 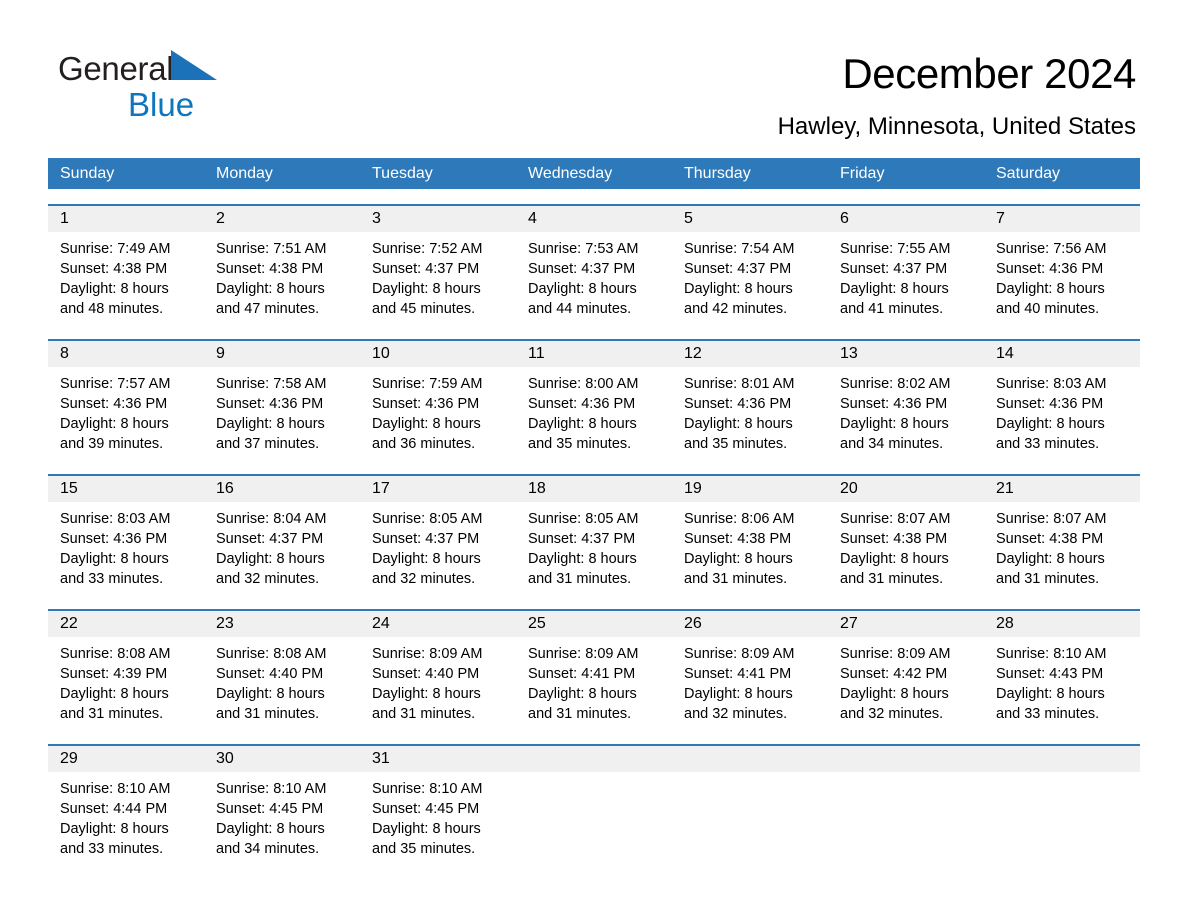 I want to click on day-number-band: 18, so click(x=594, y=489).